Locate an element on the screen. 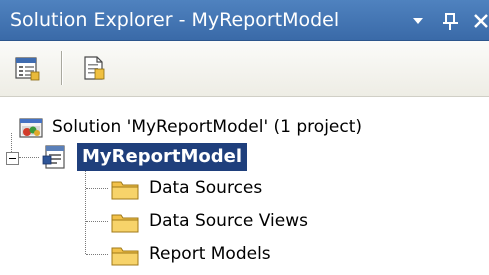  tree-item-solution: Solution 'MyReportModel' (1 project) is located at coordinates (244, 127).